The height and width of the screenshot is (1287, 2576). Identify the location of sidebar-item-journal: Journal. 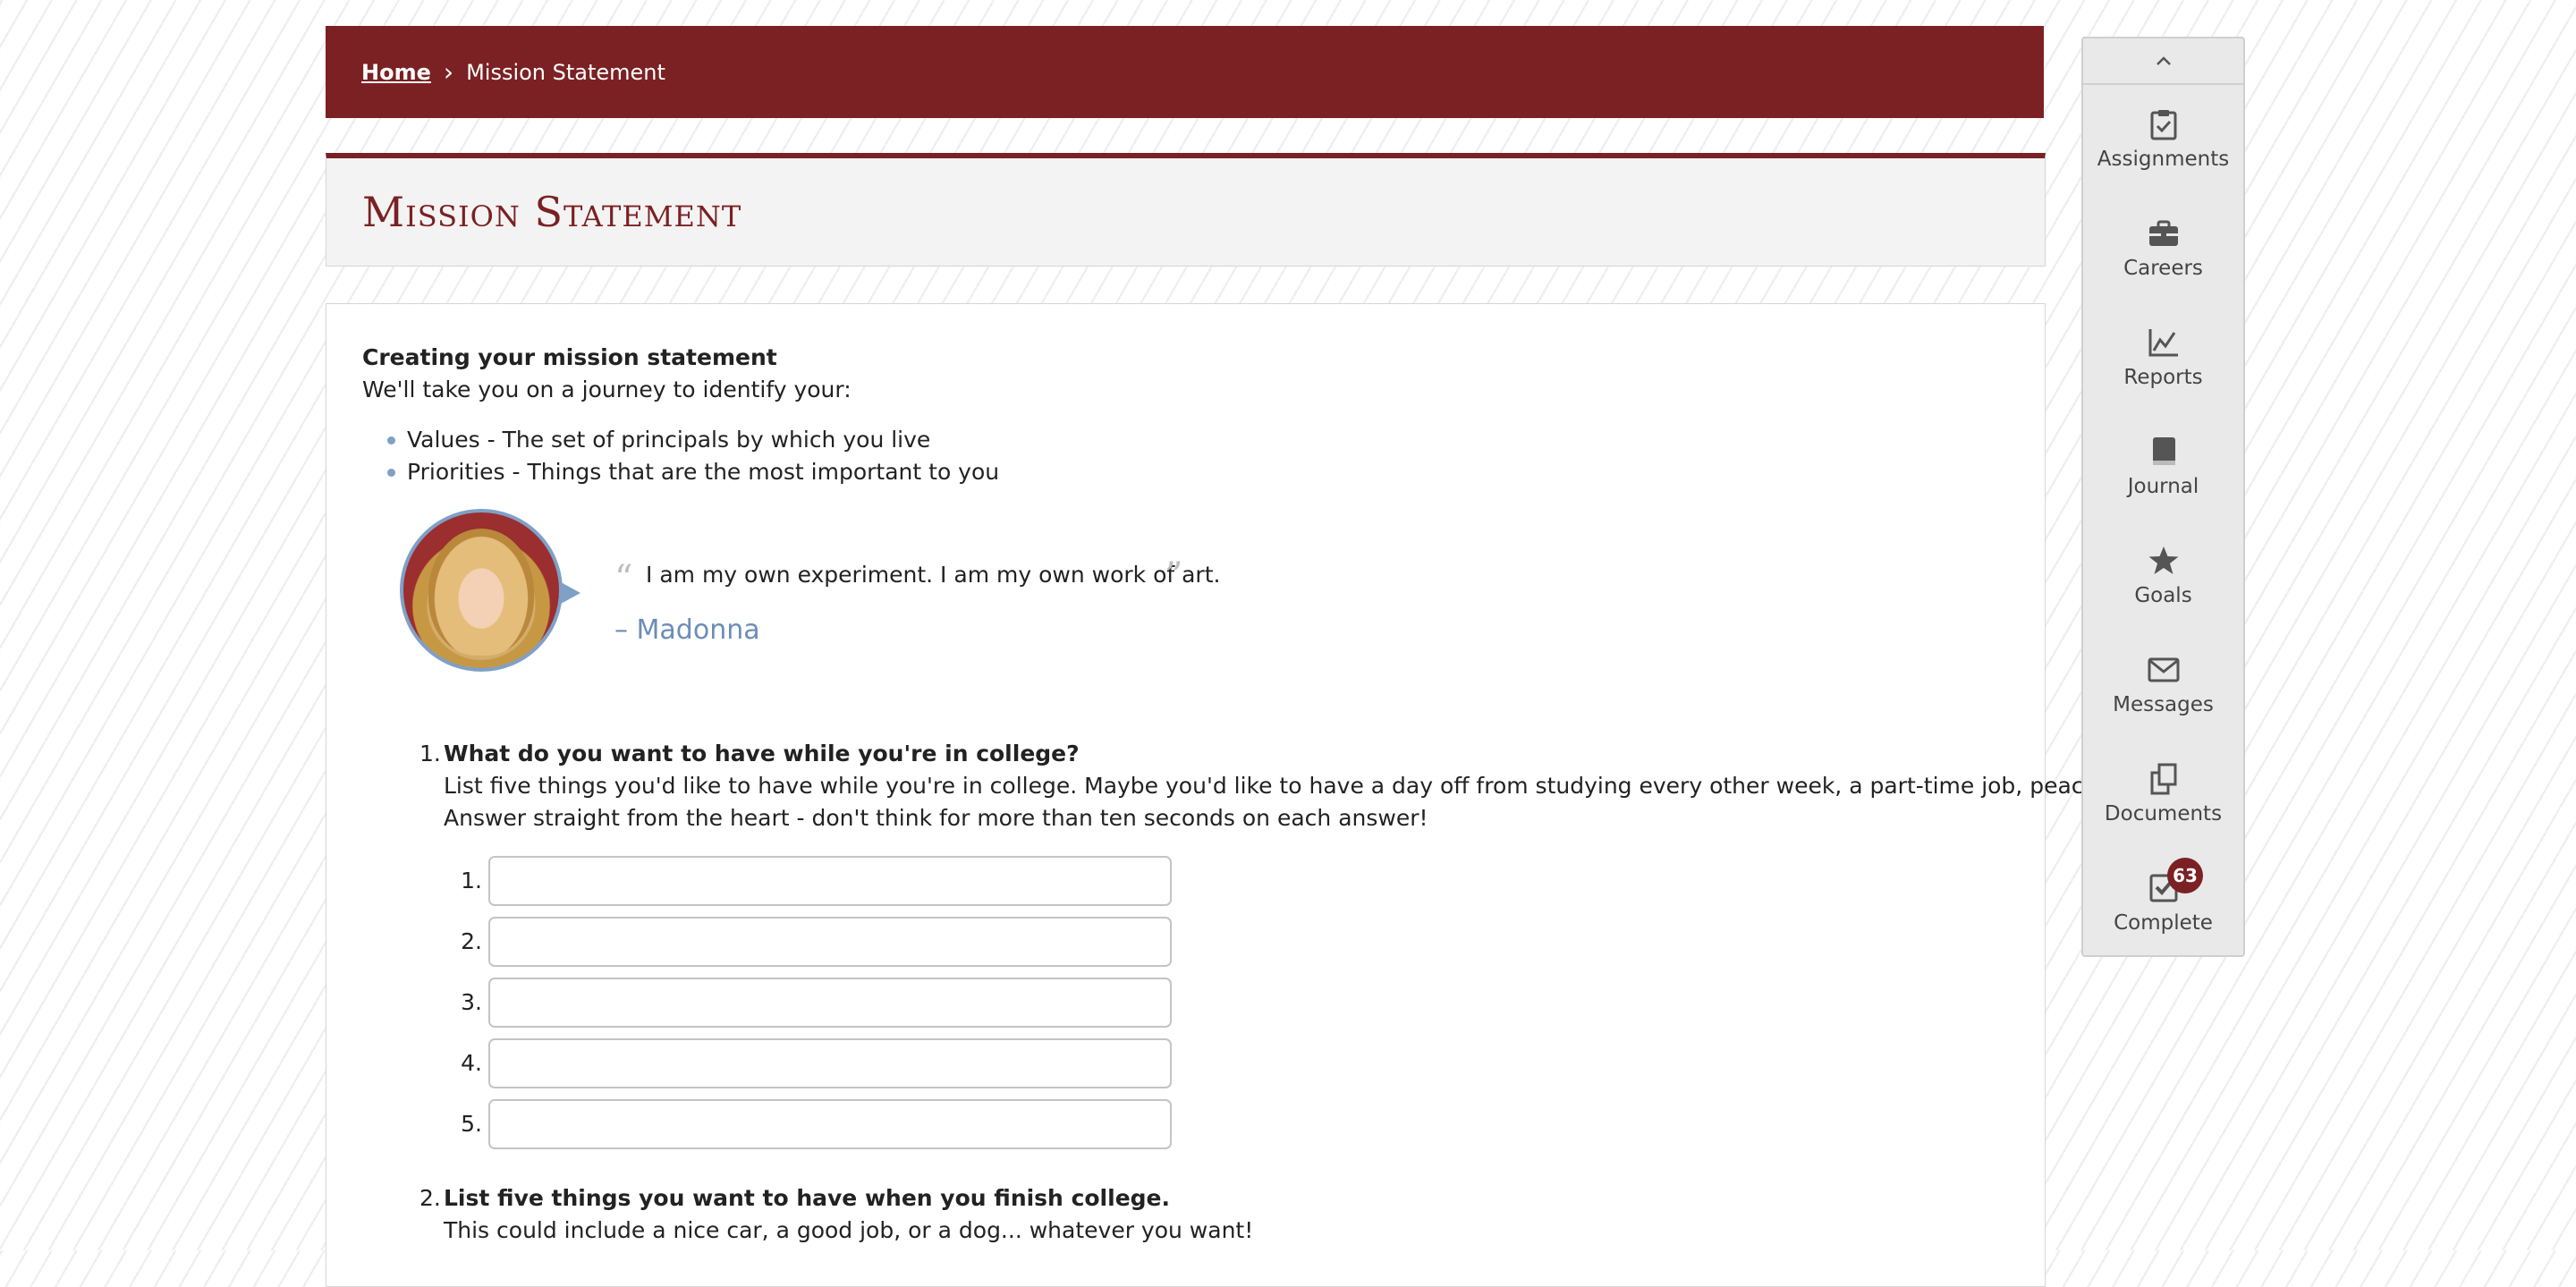
(2163, 470).